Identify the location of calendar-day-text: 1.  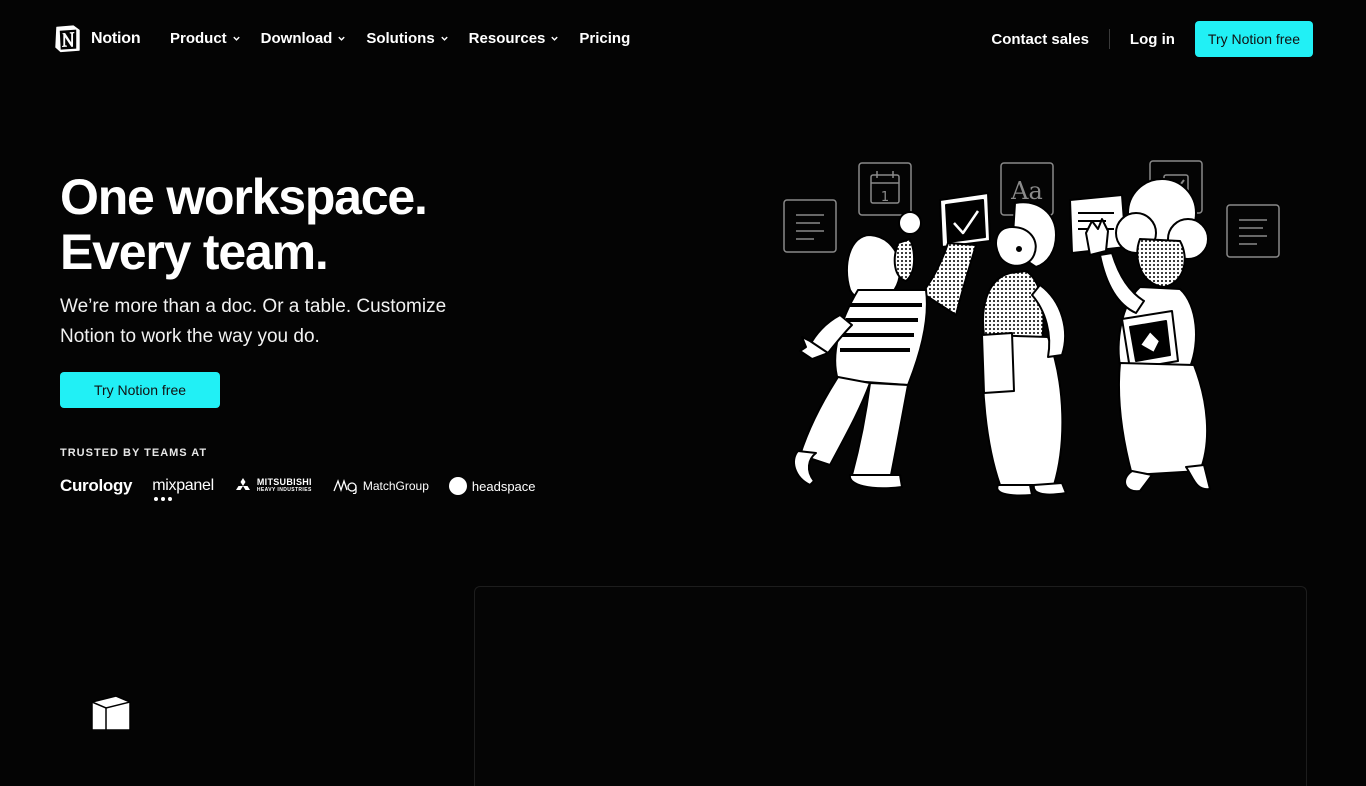
(885, 197).